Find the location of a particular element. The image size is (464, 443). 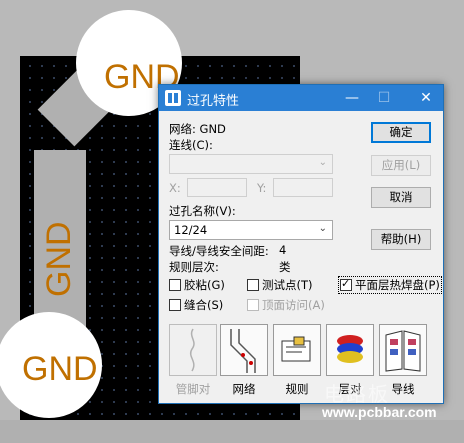

thermal-checkbox: ✓ 平面层热焊盘(P) is located at coordinates (390, 285).